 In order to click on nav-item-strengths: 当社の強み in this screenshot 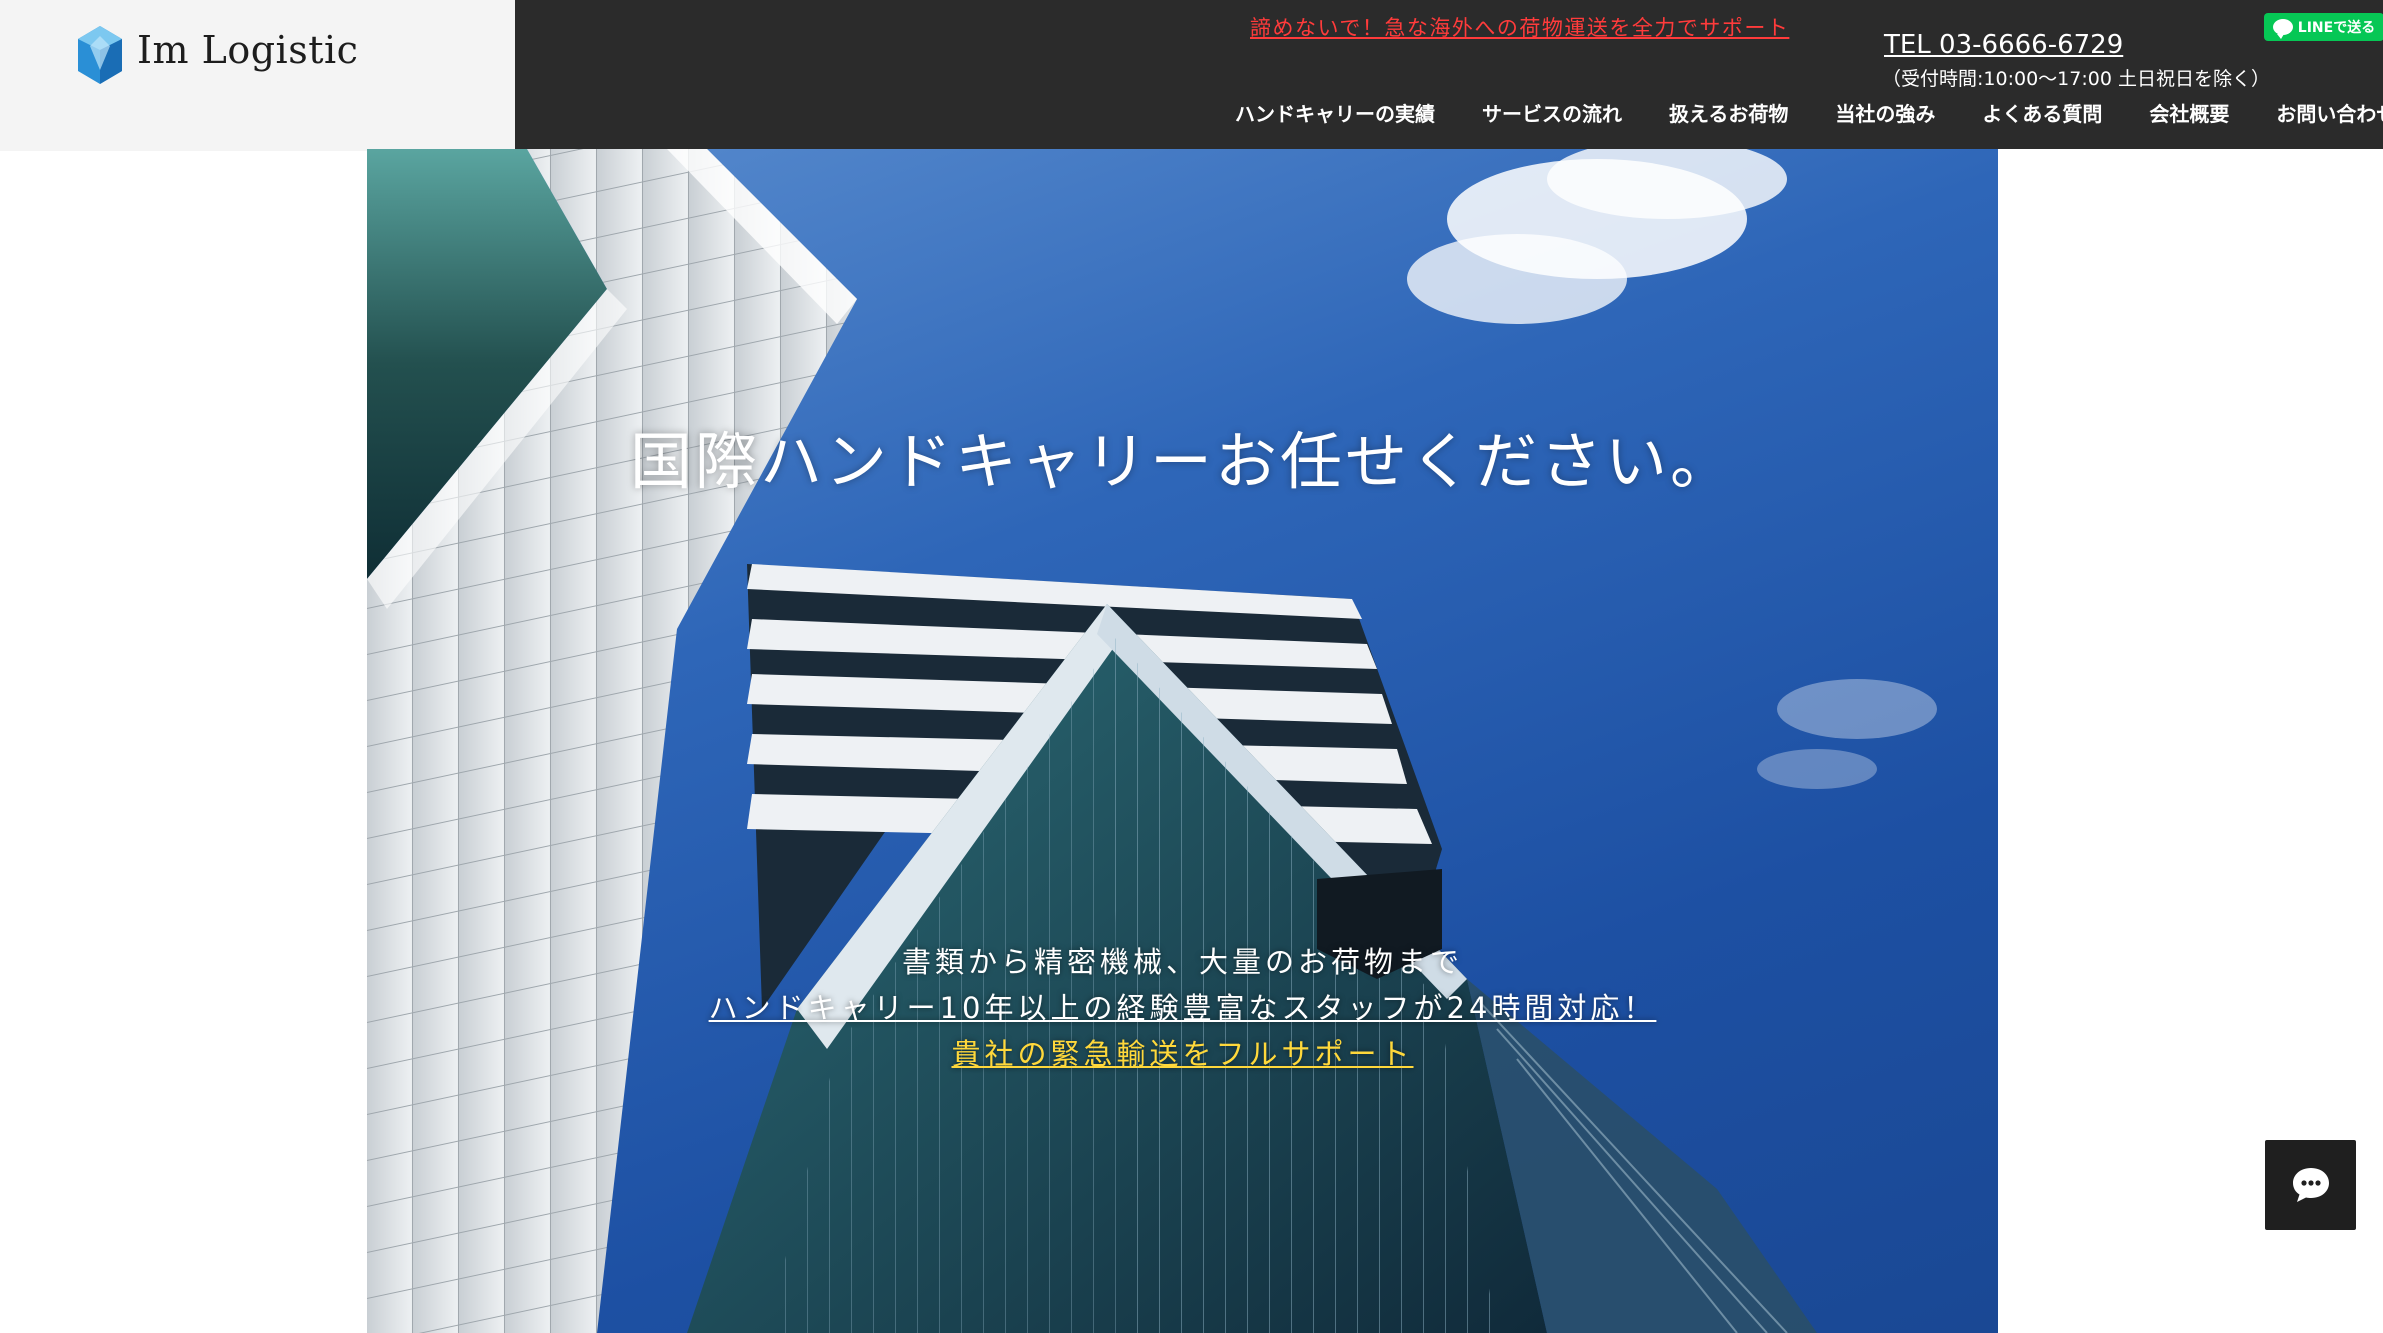, I will do `click(1885, 112)`.